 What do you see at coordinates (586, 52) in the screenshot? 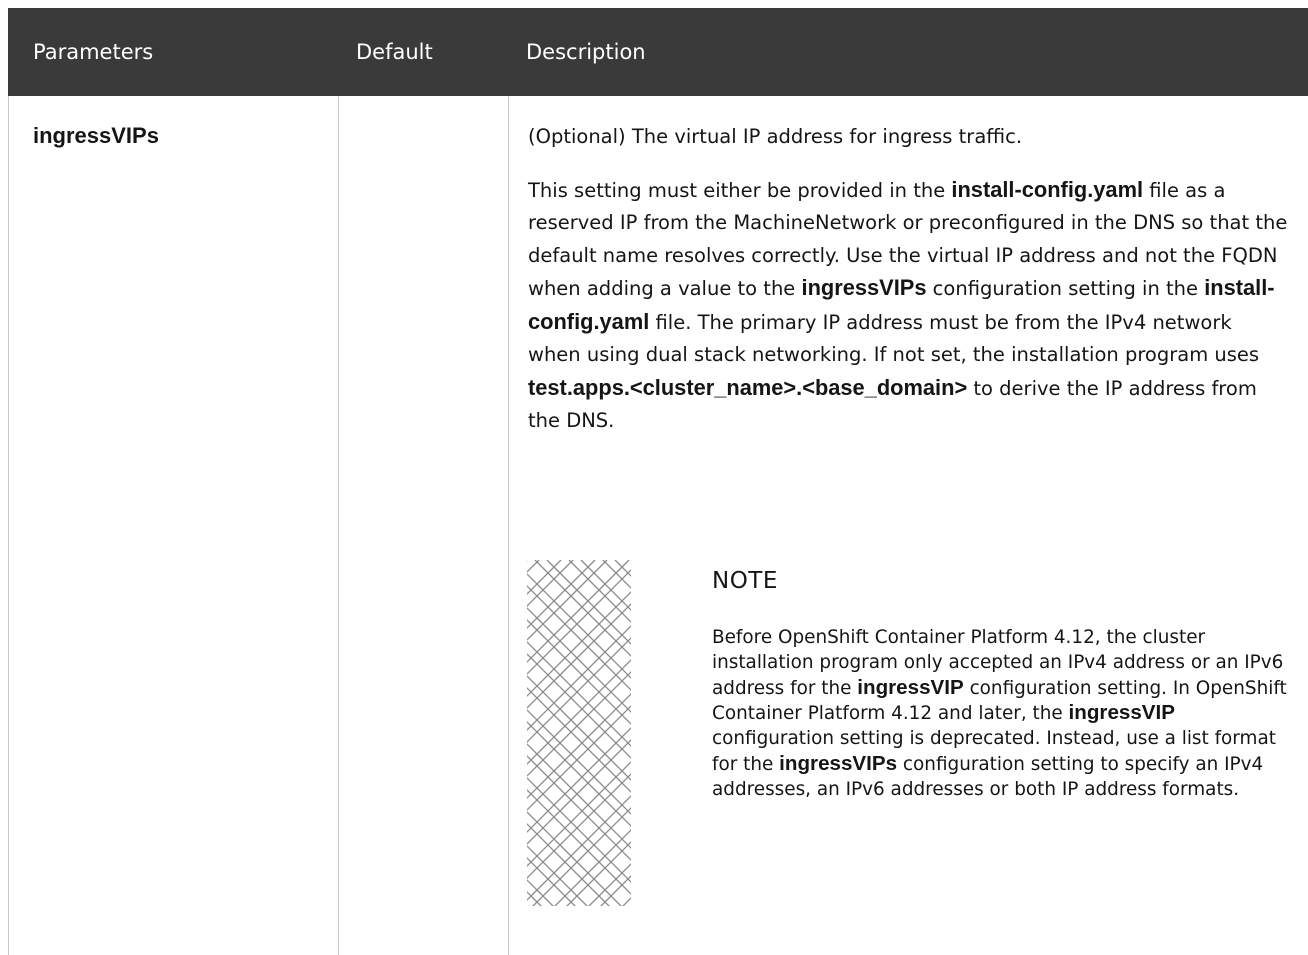
I see `header-description: Description` at bounding box center [586, 52].